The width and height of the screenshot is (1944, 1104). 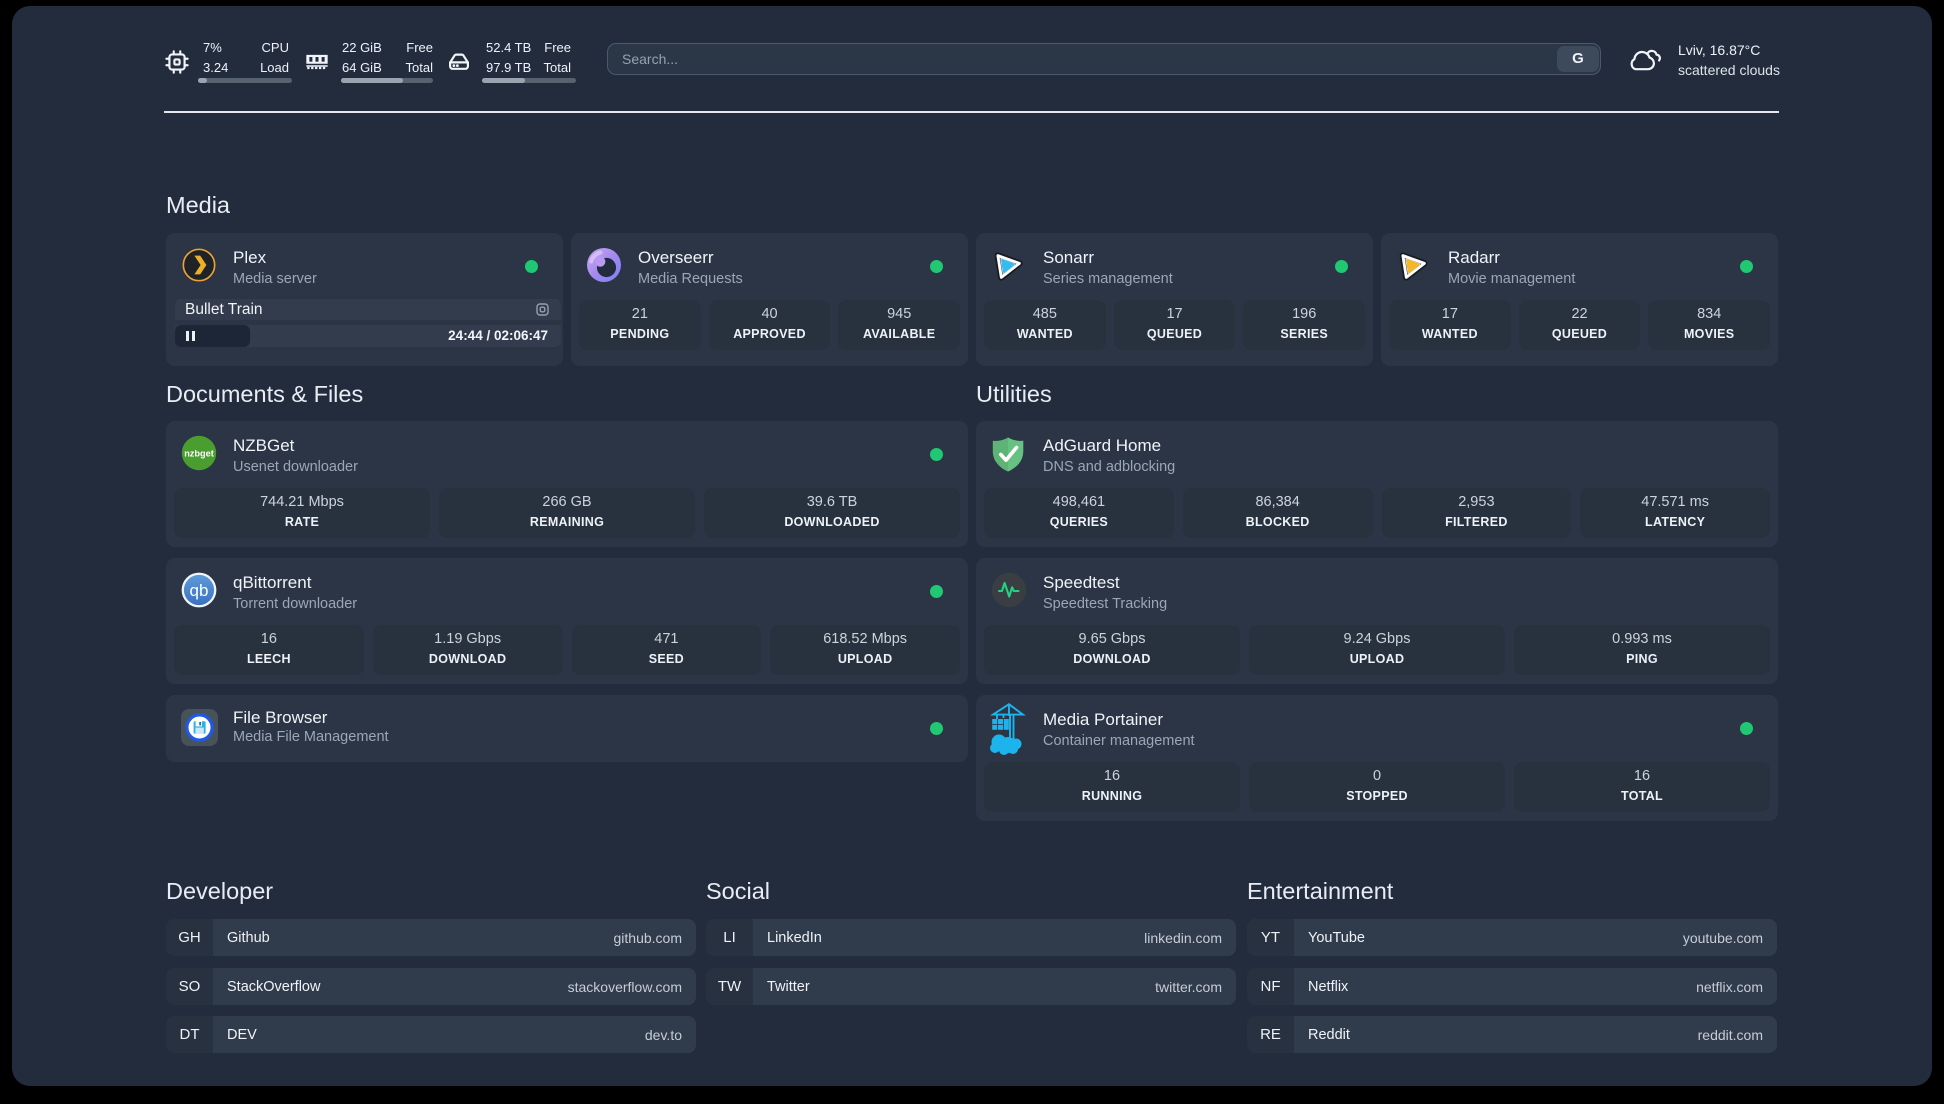 I want to click on svg-text: qb, so click(x=199, y=590).